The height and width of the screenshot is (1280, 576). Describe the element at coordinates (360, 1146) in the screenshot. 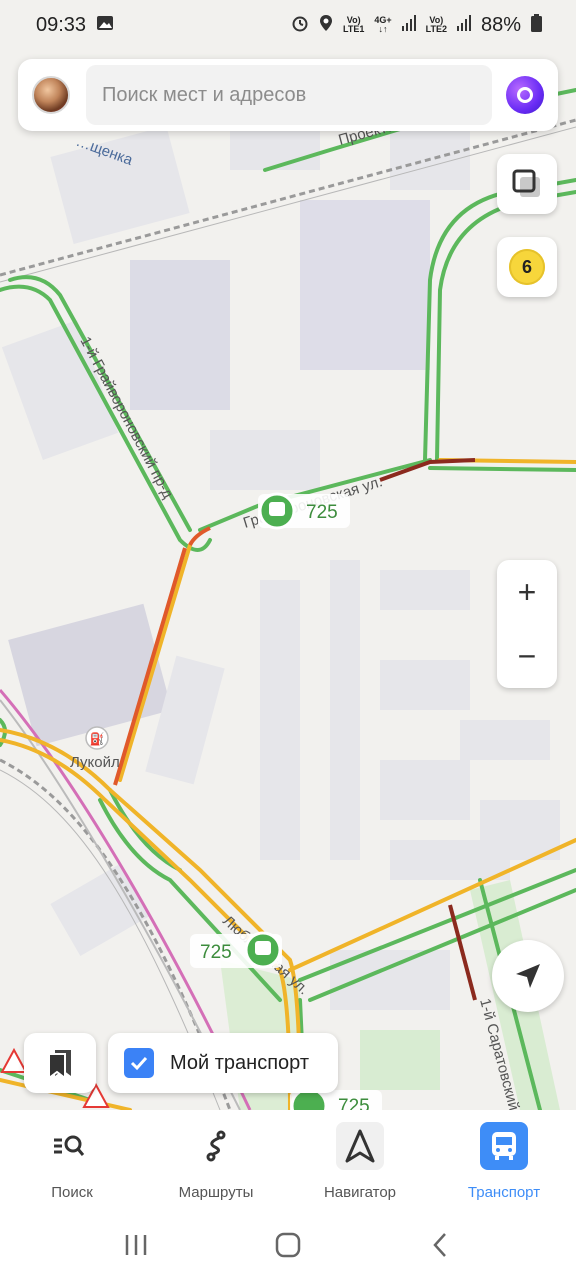

I see `navigator-arrow-icon` at that location.